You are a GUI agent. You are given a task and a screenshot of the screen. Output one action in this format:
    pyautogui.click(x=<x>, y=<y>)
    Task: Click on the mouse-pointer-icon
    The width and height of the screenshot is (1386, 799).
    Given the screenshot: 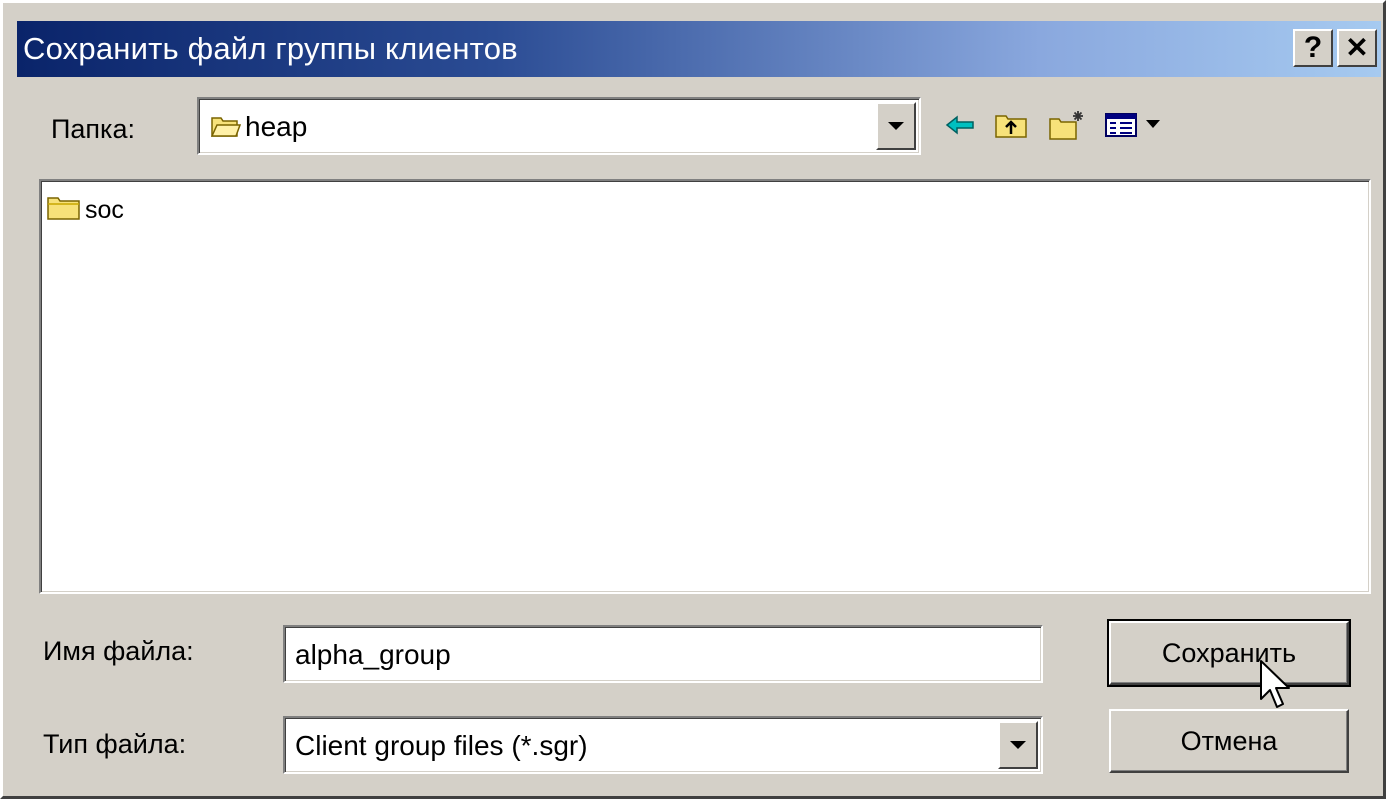 What is the action you would take?
    pyautogui.click(x=1276, y=688)
    